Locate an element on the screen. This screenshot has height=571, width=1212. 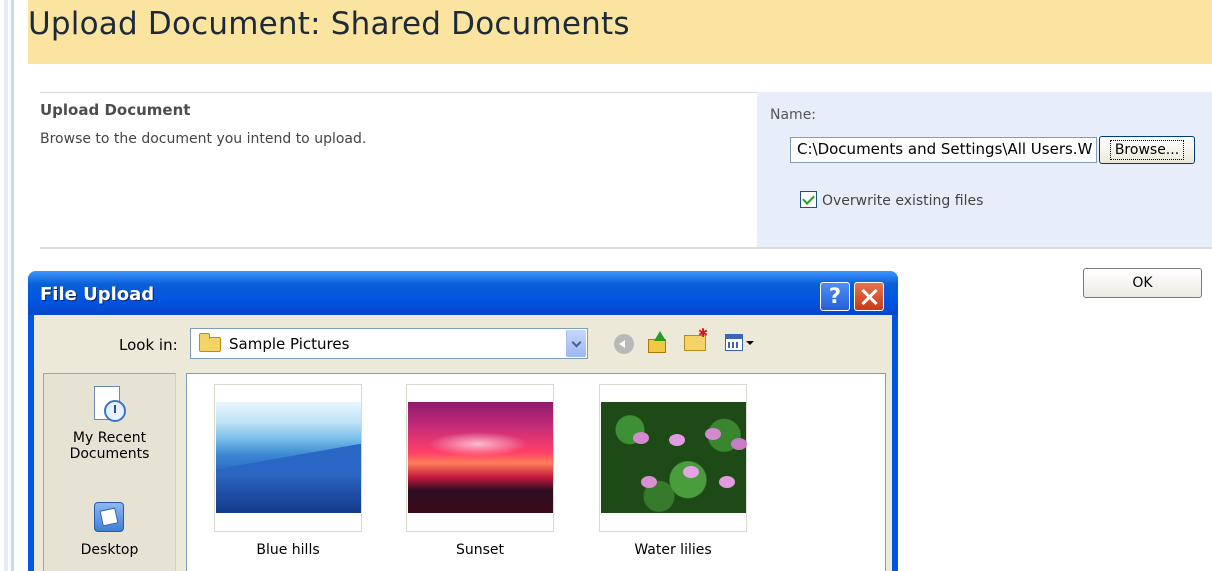
place-desktop: Desktop is located at coordinates (109, 550).